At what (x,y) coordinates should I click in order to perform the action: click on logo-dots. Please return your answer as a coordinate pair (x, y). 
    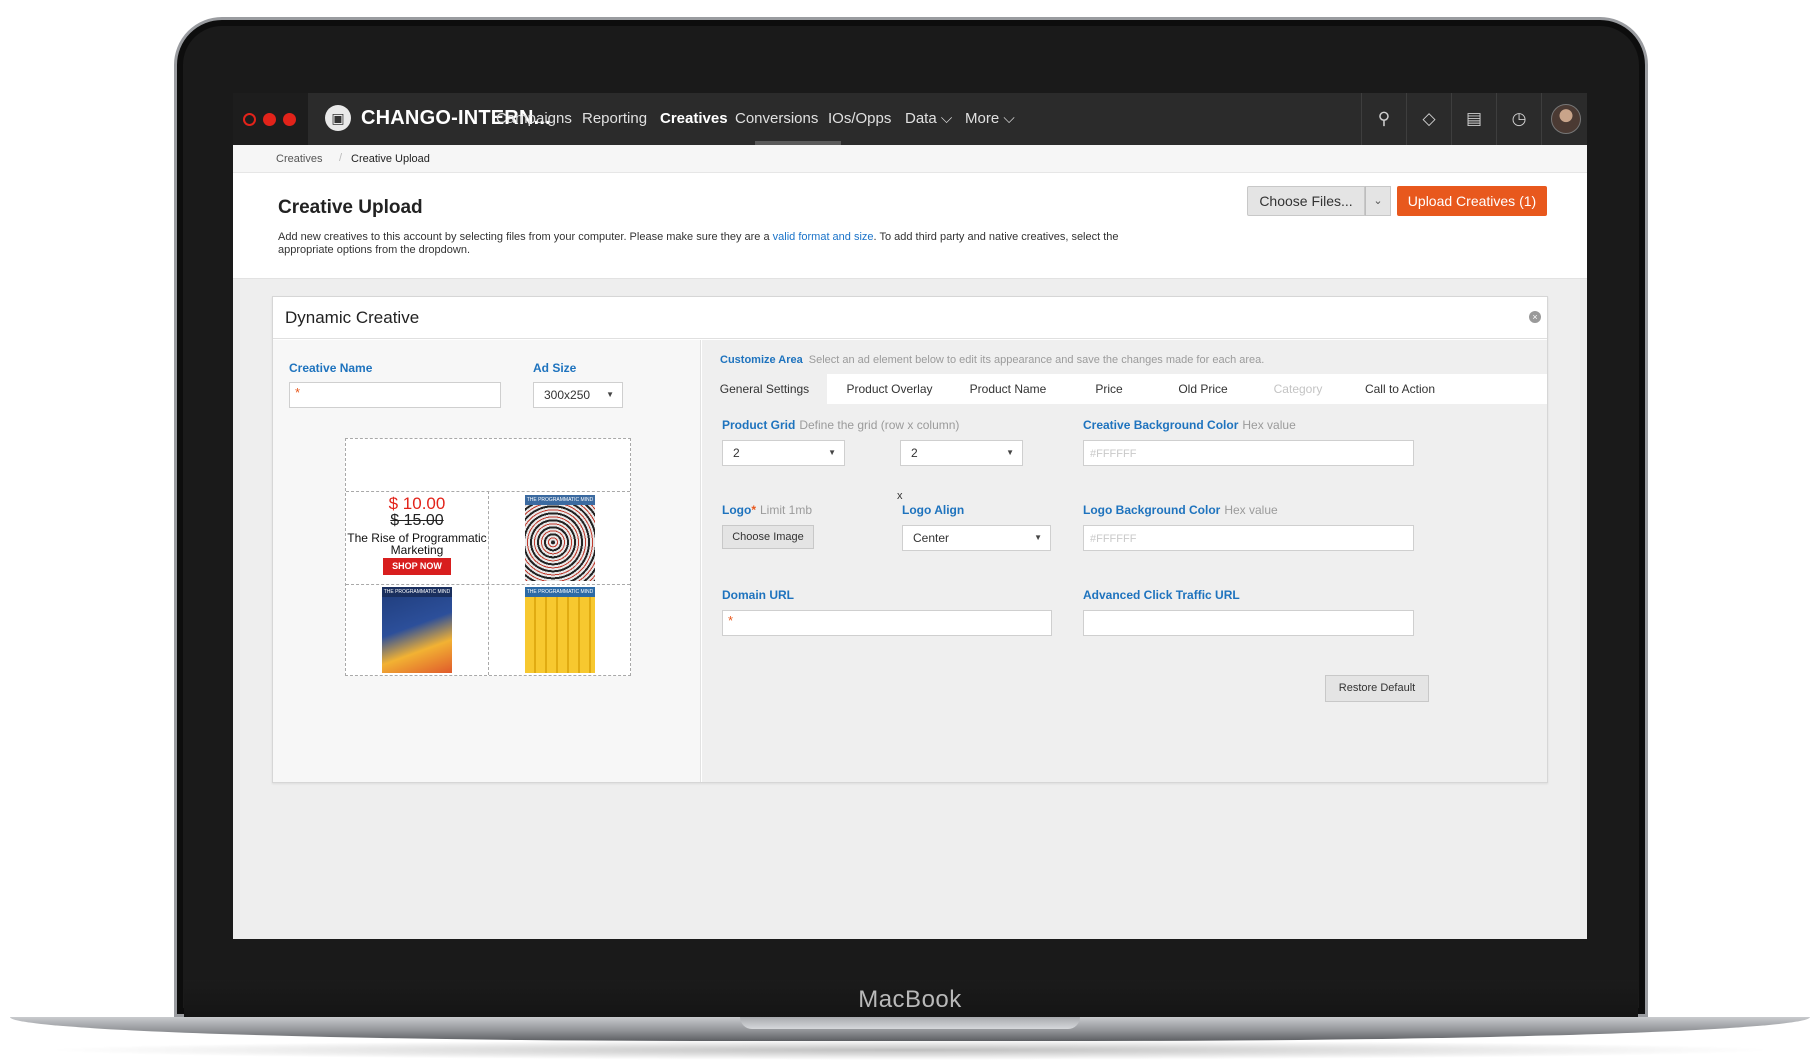
    Looking at the image, I should click on (270, 119).